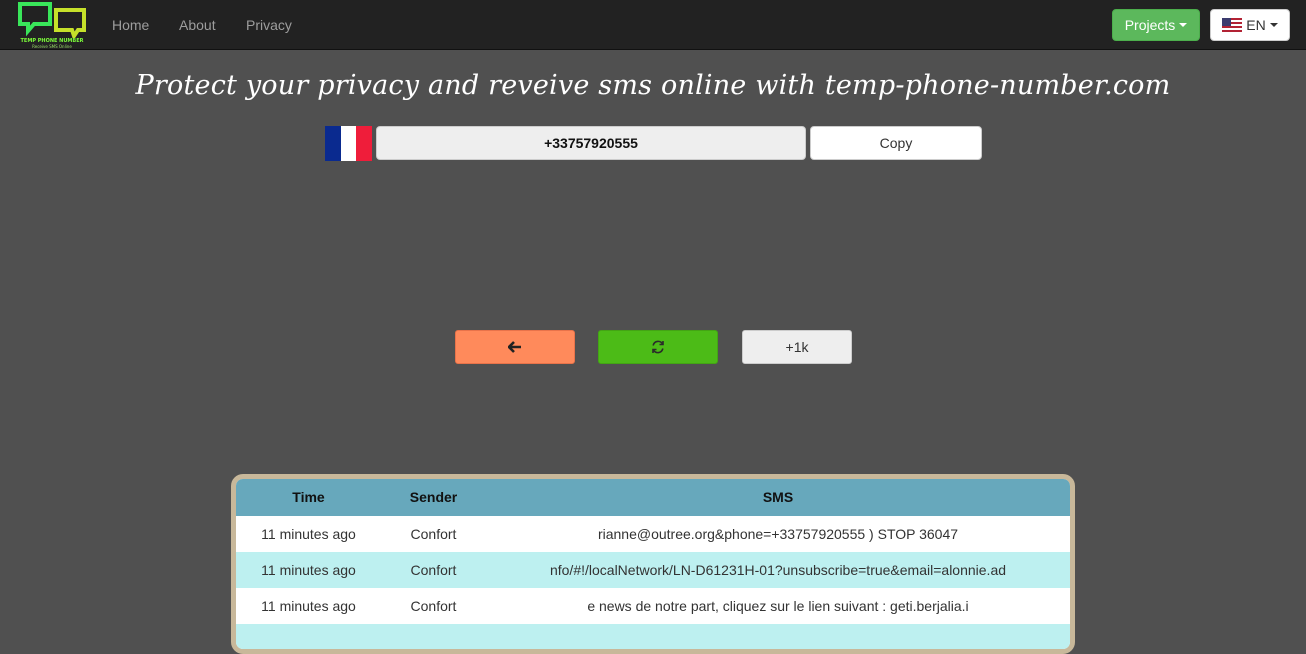  Describe the element at coordinates (349, 143) in the screenshot. I see `france-flag-icon` at that location.